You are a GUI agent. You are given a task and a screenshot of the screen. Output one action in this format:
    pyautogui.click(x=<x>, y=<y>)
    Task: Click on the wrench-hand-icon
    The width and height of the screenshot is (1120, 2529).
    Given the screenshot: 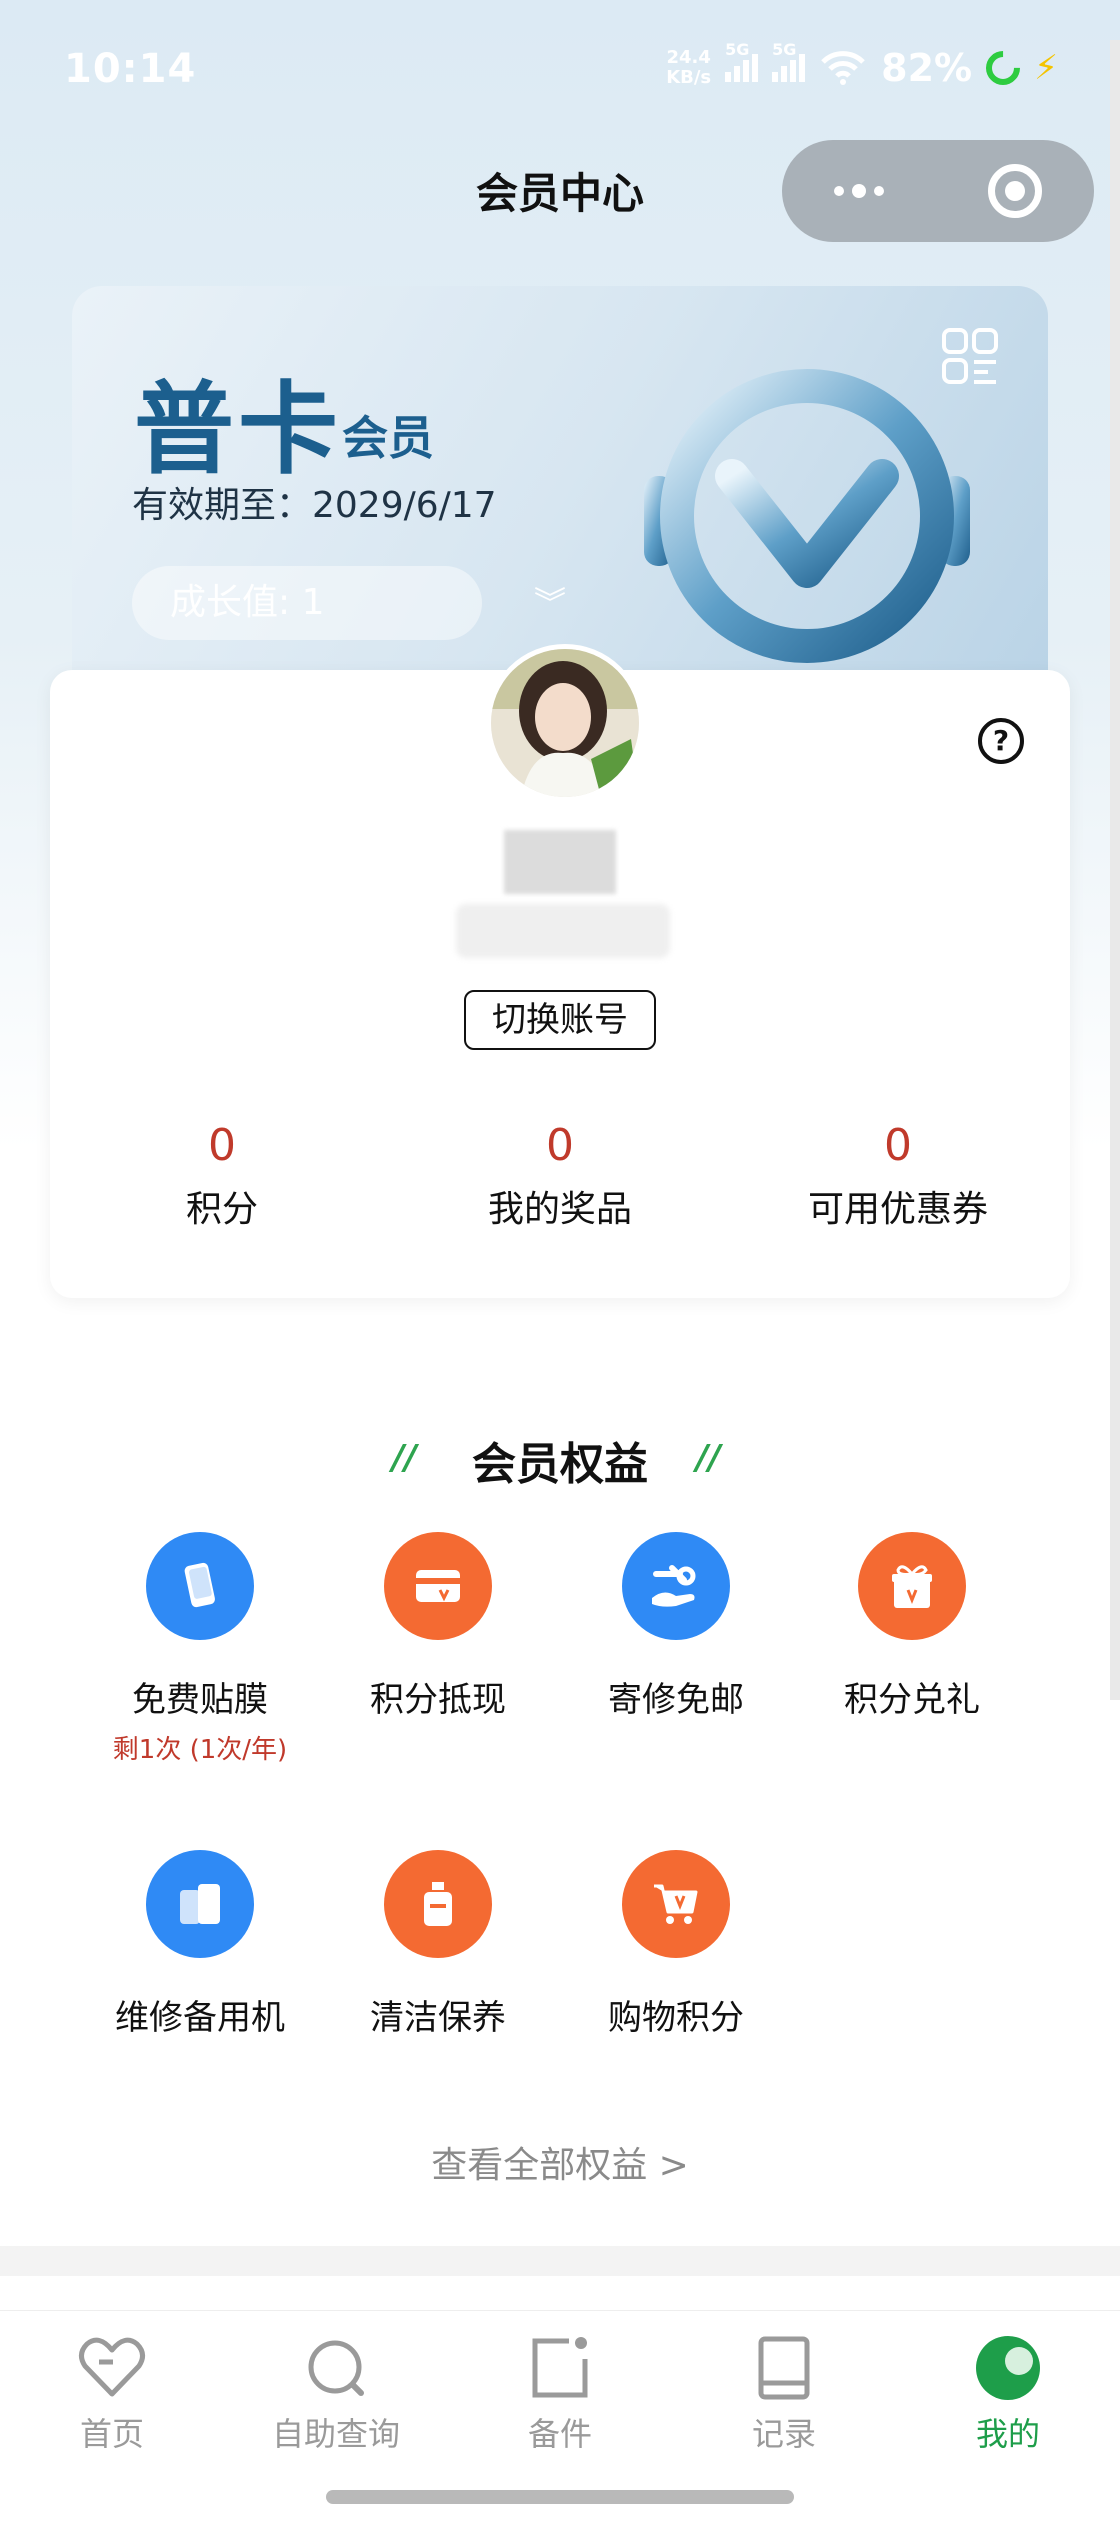 What is the action you would take?
    pyautogui.click(x=676, y=1586)
    